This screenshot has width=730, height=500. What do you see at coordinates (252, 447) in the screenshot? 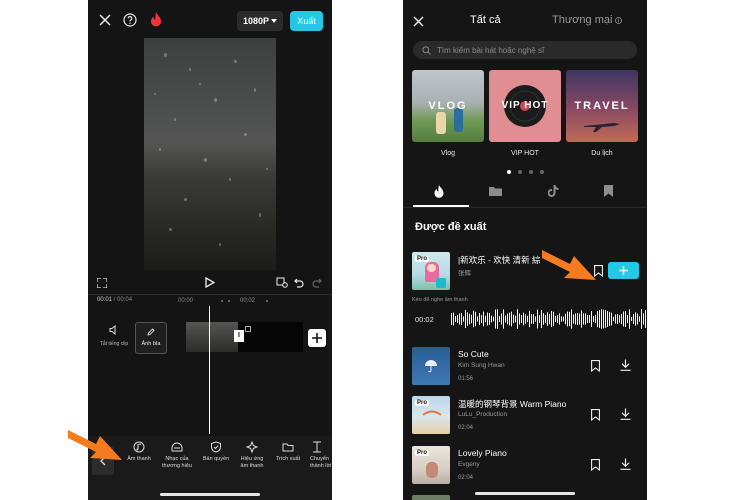
I see `sparkle-icon` at bounding box center [252, 447].